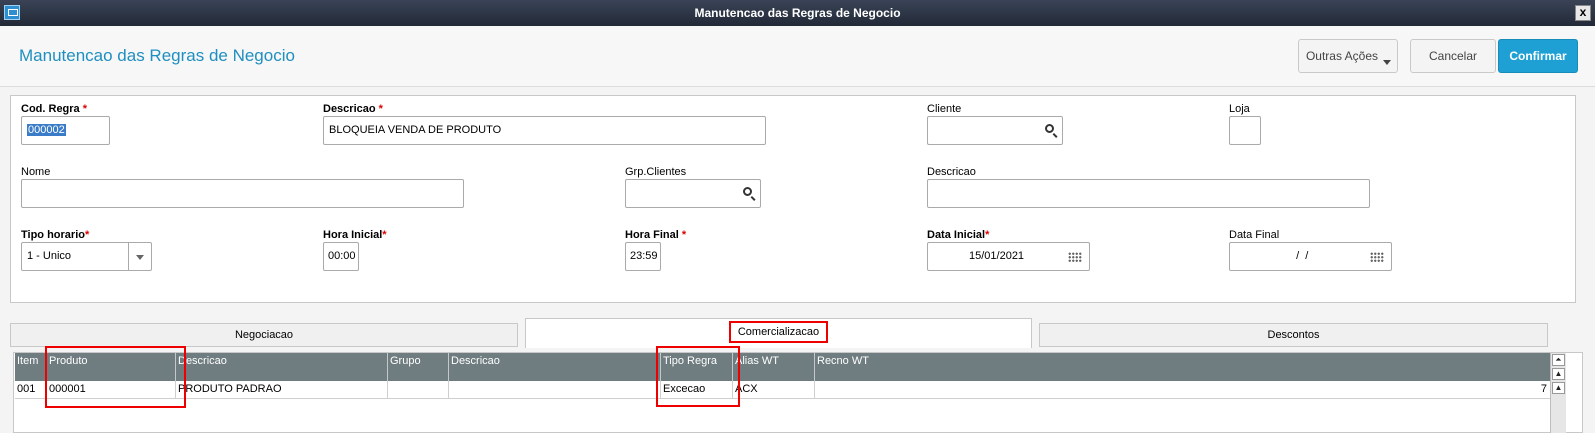 Image resolution: width=1595 pixels, height=433 pixels. Describe the element at coordinates (46, 130) in the screenshot. I see `cod-regra-value: 000002` at that location.